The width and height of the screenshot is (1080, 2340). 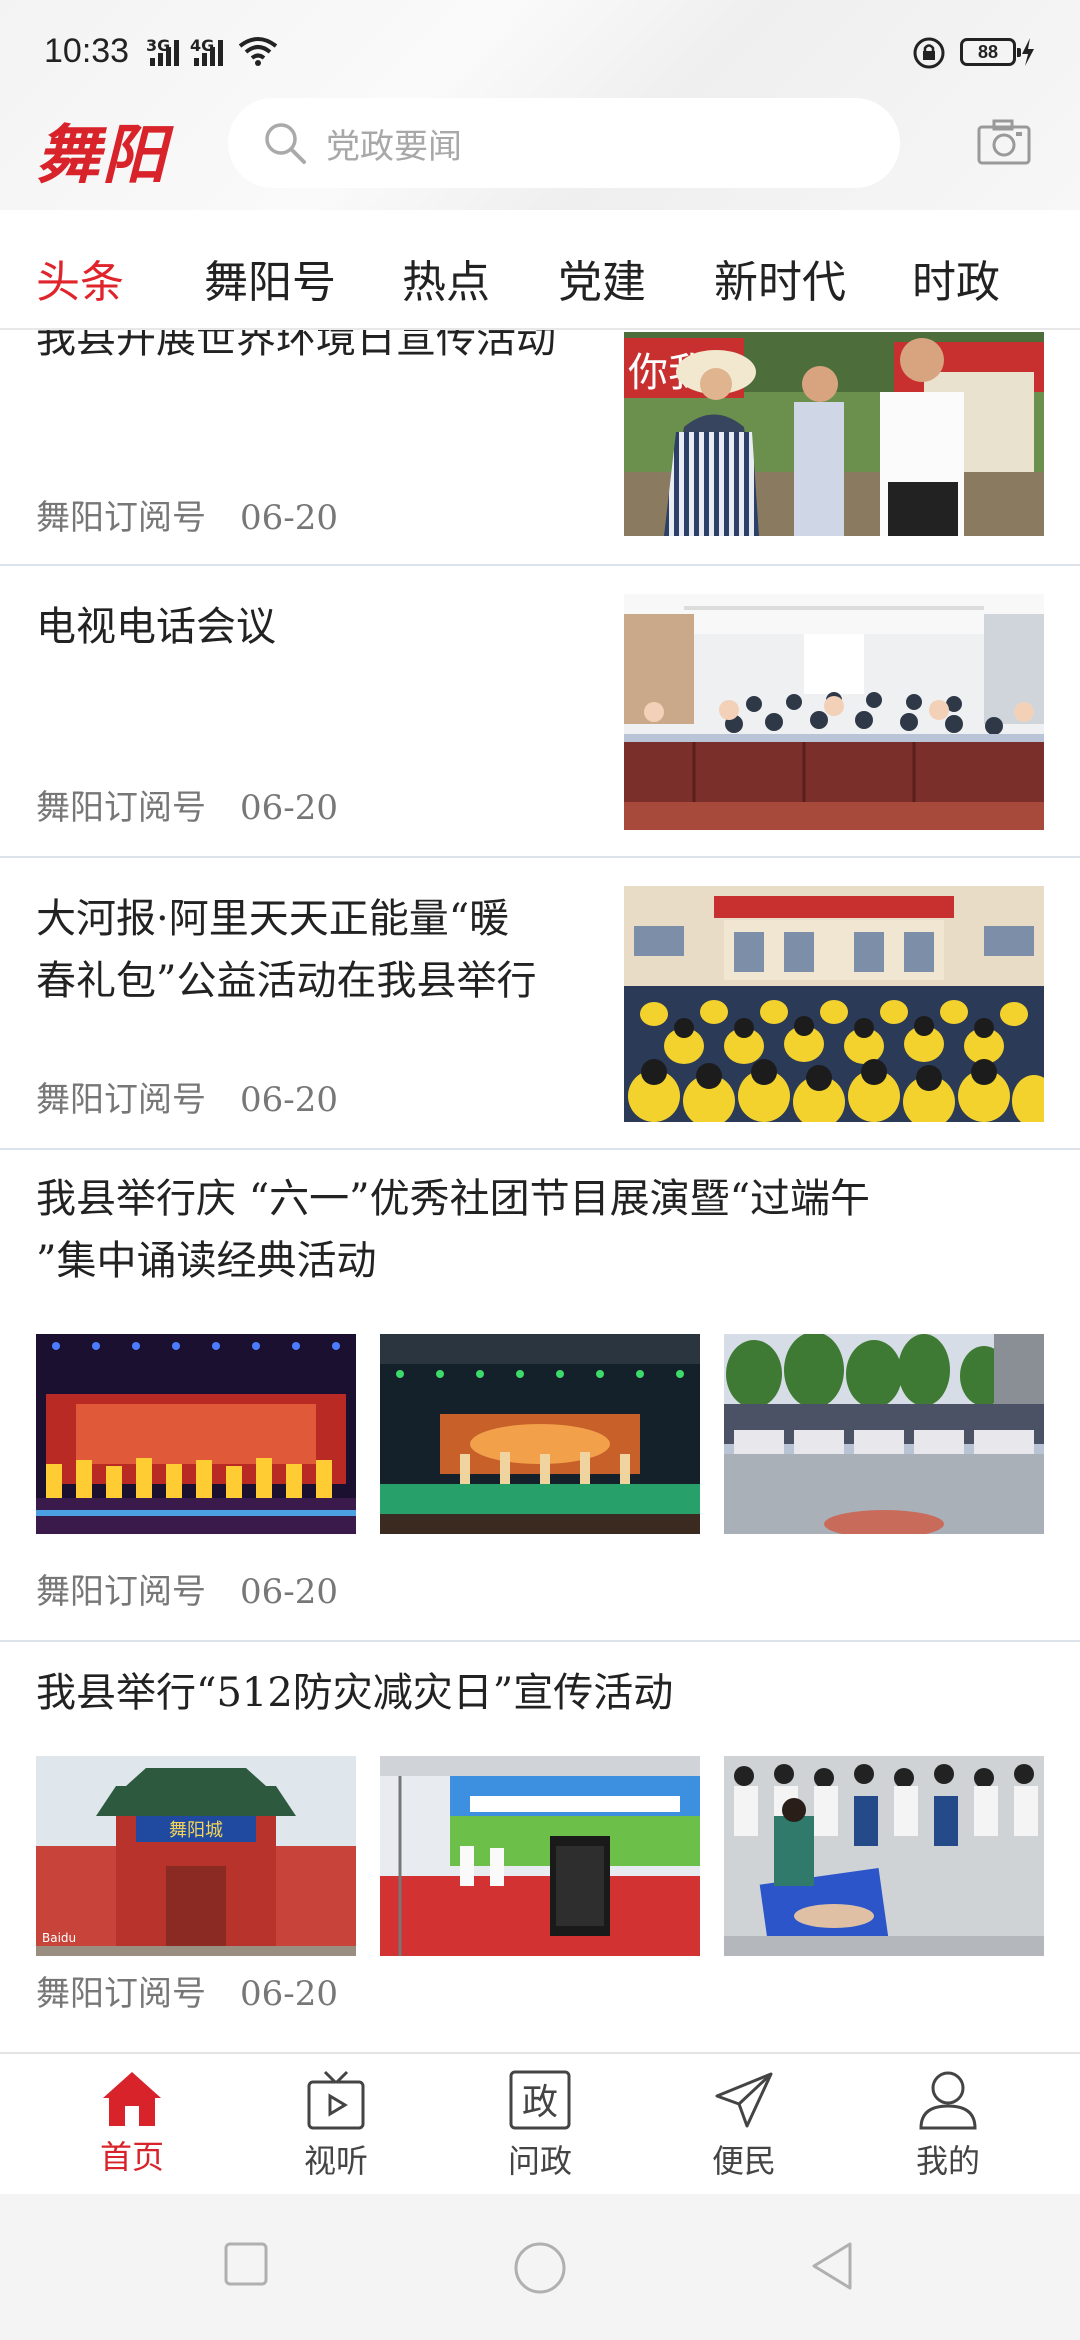 What do you see at coordinates (453, 1230) in the screenshot?
I see `article-title: 我县举行庆 “六一”优秀社团节目展演暨“过端午 ”集中诵读经典活动` at bounding box center [453, 1230].